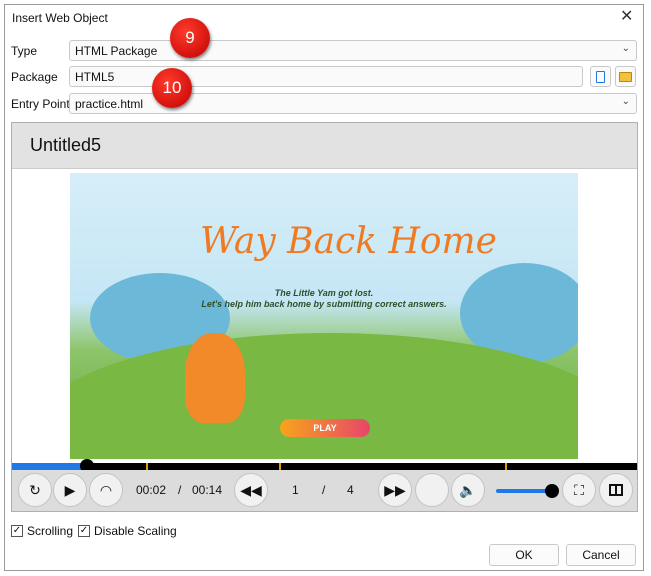 The image size is (651, 576). I want to click on tiger-character, so click(215, 378).